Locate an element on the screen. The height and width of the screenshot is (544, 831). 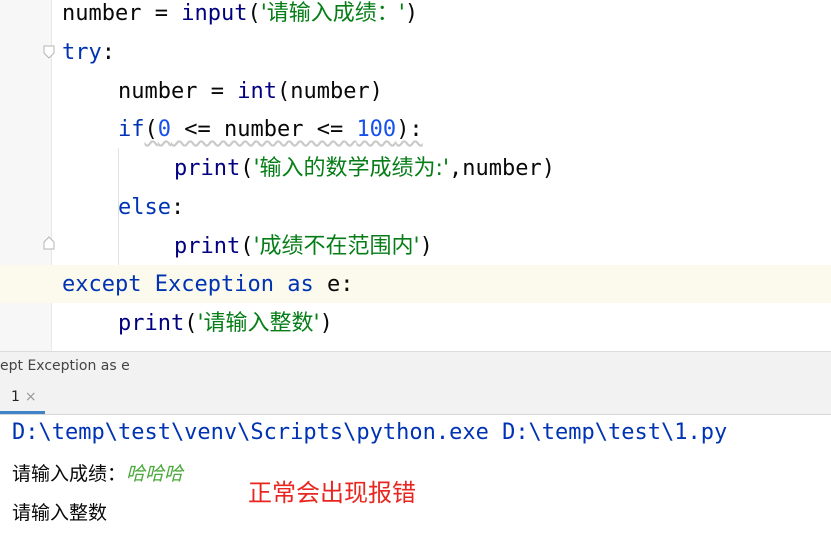
code-line-5: print('输入的数学成绩为:',number) is located at coordinates (364, 168).